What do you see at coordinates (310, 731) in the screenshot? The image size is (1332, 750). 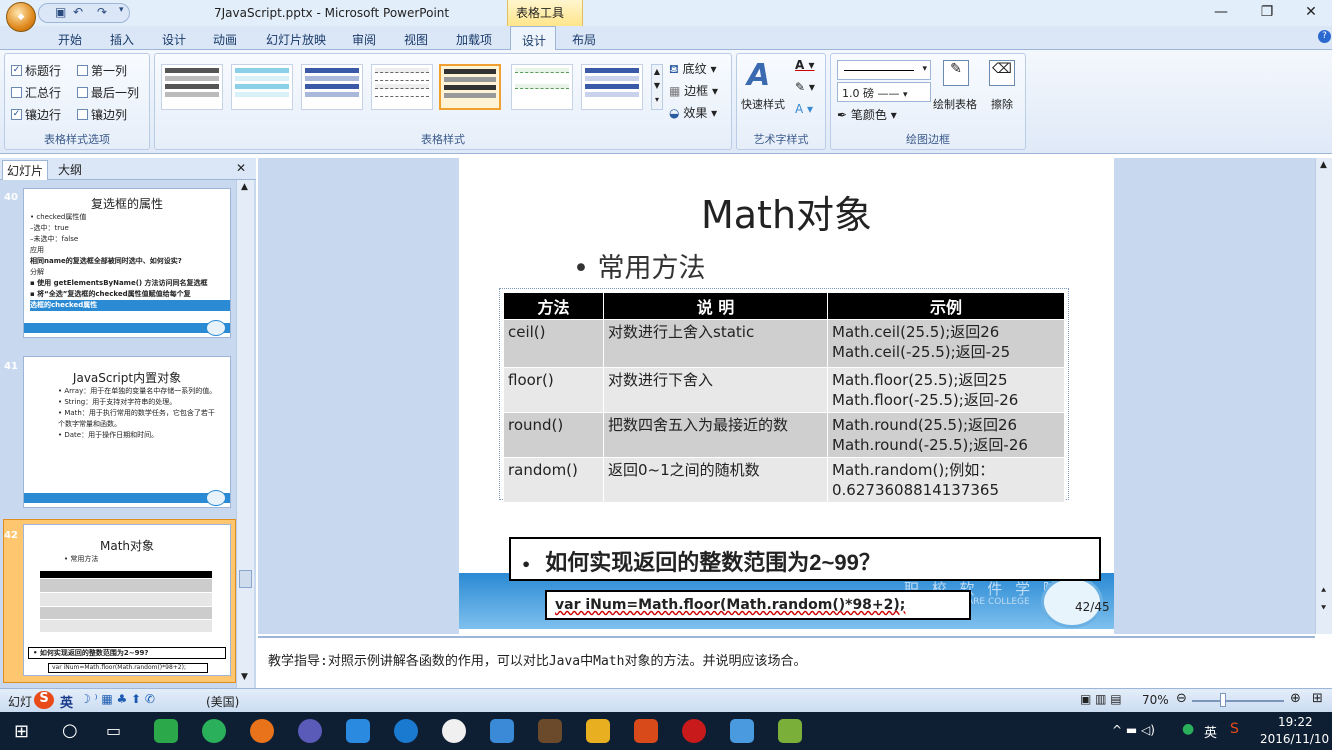 I see `app-icon` at bounding box center [310, 731].